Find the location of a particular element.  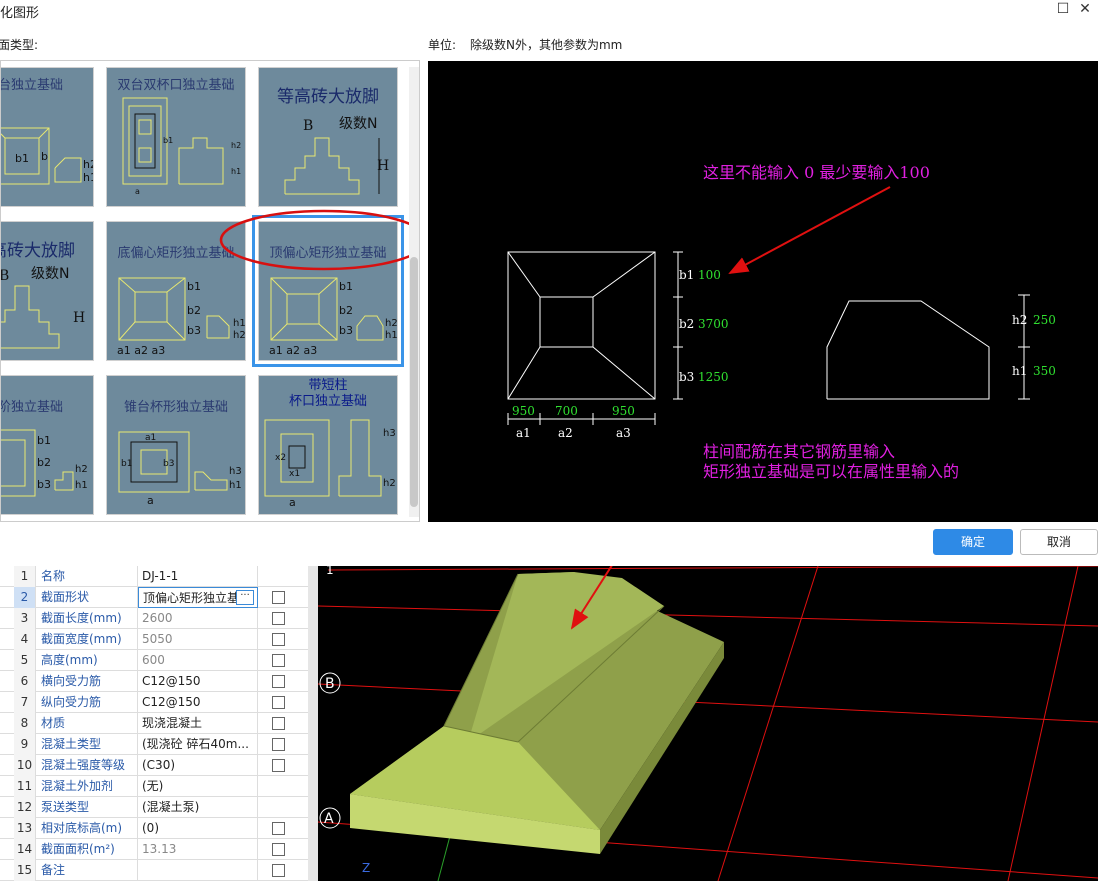

row-number: 15 is located at coordinates (25, 870).